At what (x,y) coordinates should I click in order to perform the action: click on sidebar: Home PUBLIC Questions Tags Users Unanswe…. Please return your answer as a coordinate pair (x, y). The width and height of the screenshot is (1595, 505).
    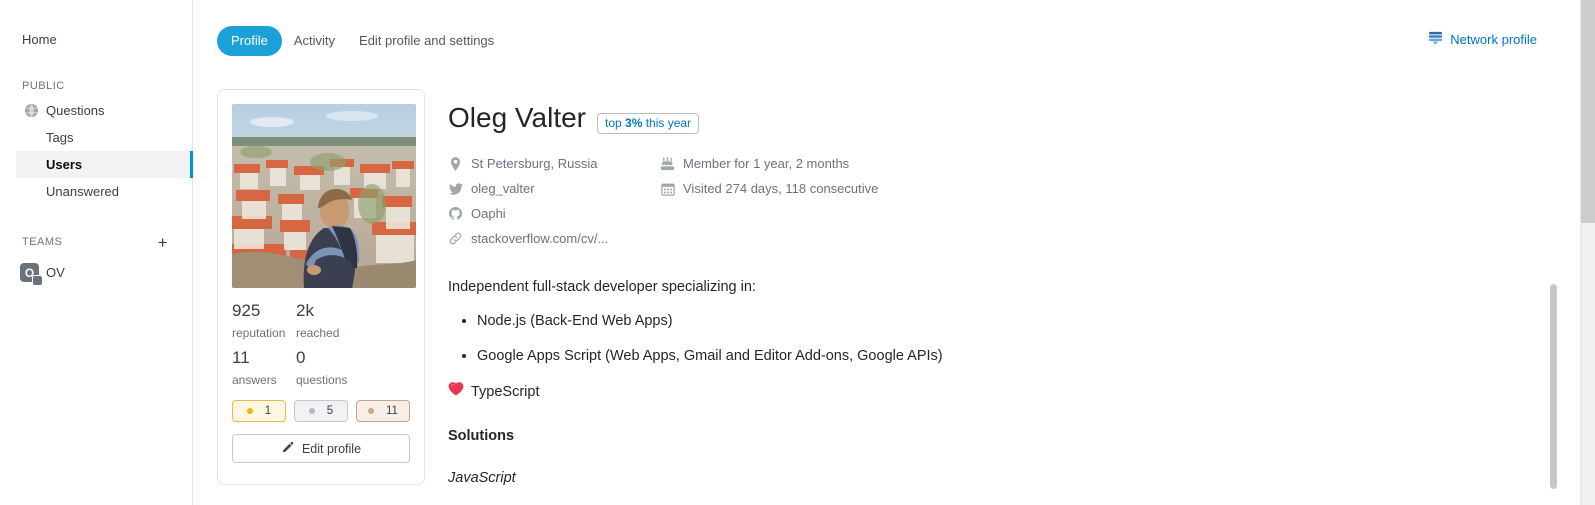
    Looking at the image, I should click on (96, 252).